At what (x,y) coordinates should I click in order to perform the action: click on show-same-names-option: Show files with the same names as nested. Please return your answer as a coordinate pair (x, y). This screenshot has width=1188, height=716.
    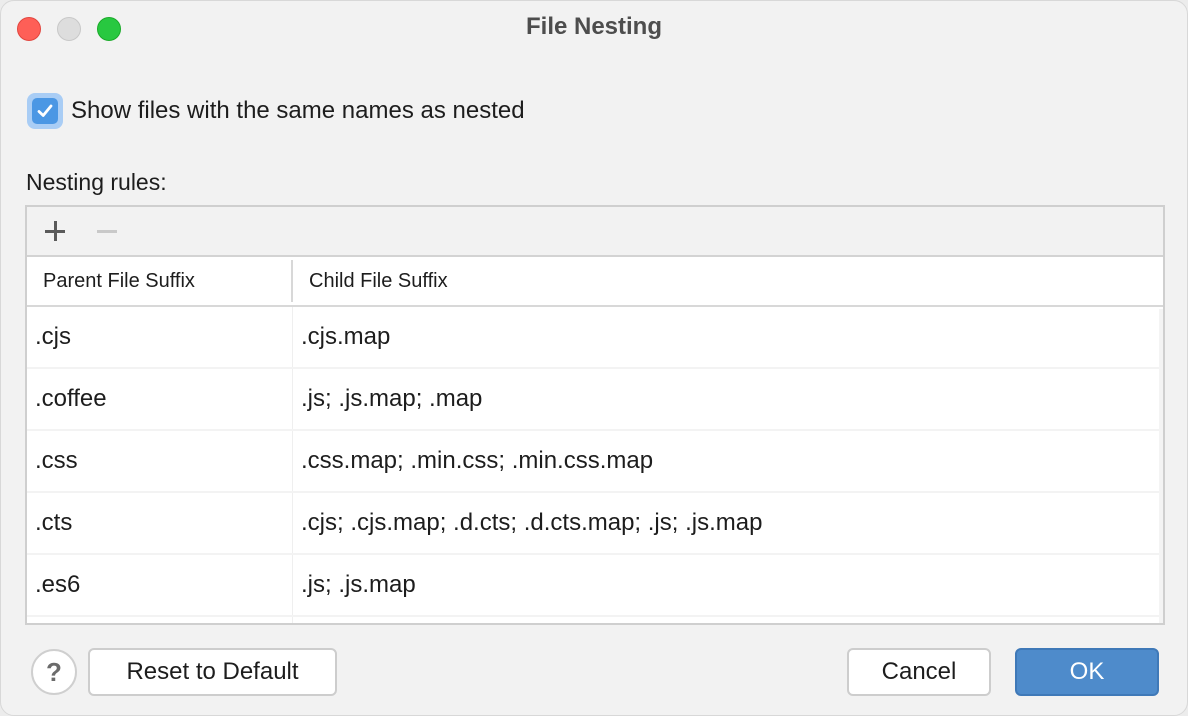
    Looking at the image, I should click on (276, 111).